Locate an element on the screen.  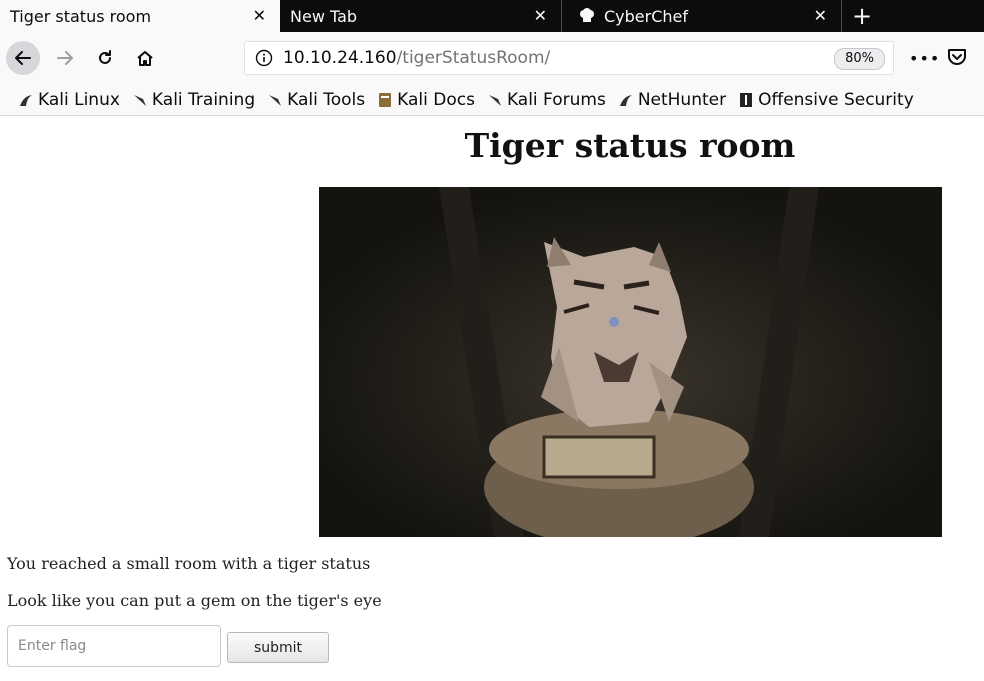
bookmark-kali-docs: Kali Docs is located at coordinates (426, 100).